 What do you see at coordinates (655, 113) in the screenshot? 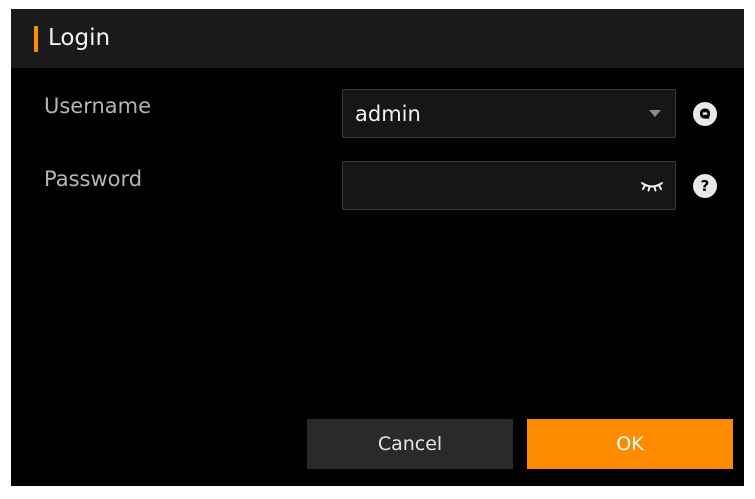
I see `chevron-down-icon` at bounding box center [655, 113].